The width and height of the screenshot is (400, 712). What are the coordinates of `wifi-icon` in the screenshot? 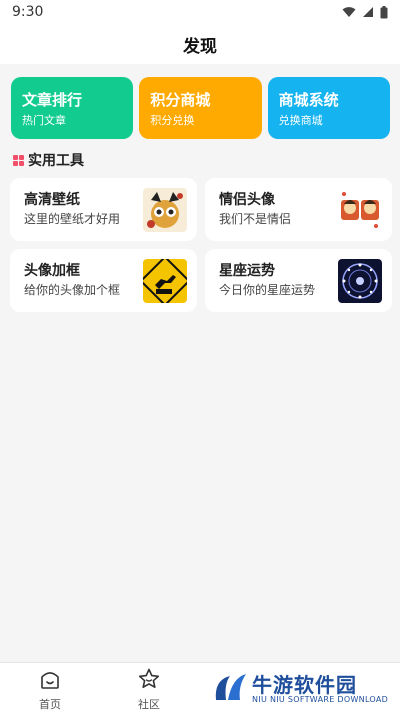 It's located at (349, 12).